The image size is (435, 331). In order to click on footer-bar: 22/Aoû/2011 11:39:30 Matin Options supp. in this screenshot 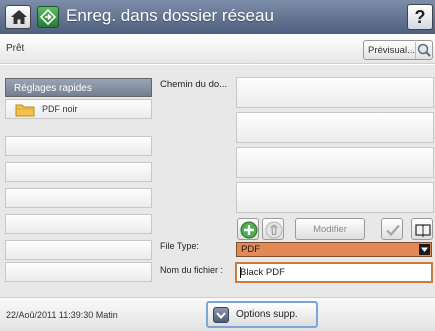, I will do `click(217, 314)`.